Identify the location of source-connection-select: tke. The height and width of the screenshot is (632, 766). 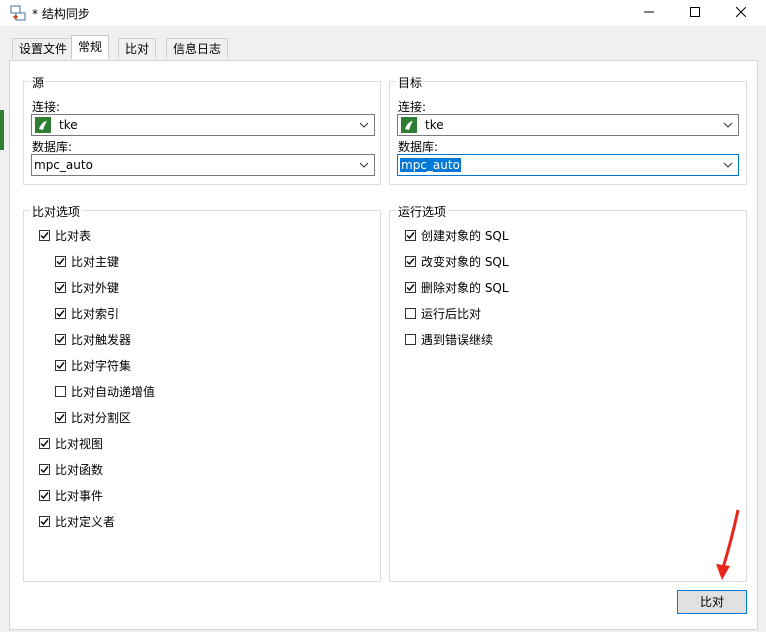
(203, 125).